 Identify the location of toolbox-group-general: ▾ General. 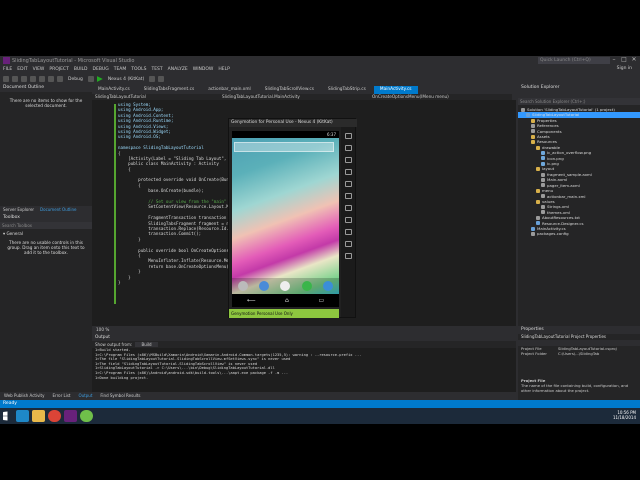
(46, 234).